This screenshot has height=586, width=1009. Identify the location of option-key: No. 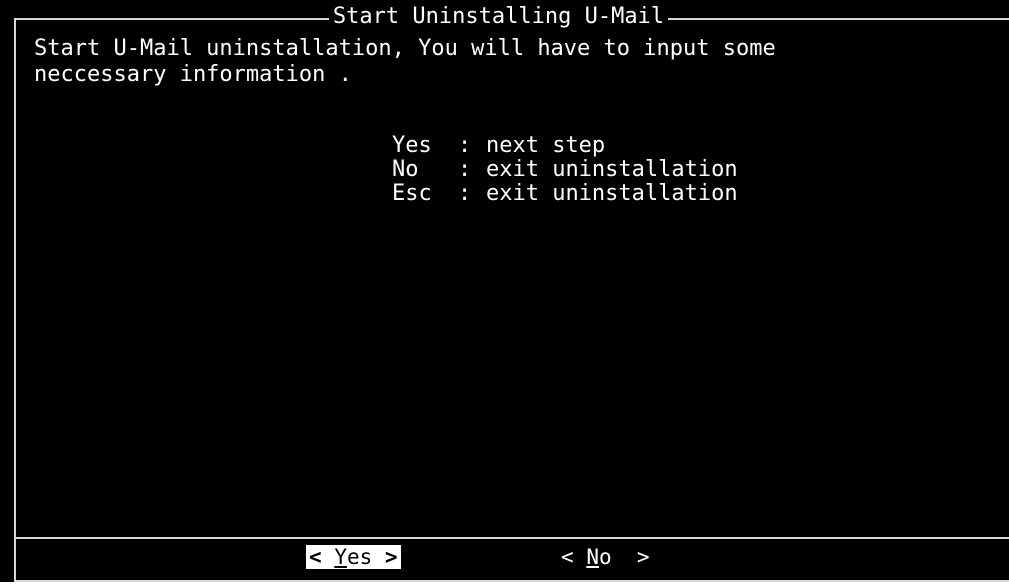
(405, 169).